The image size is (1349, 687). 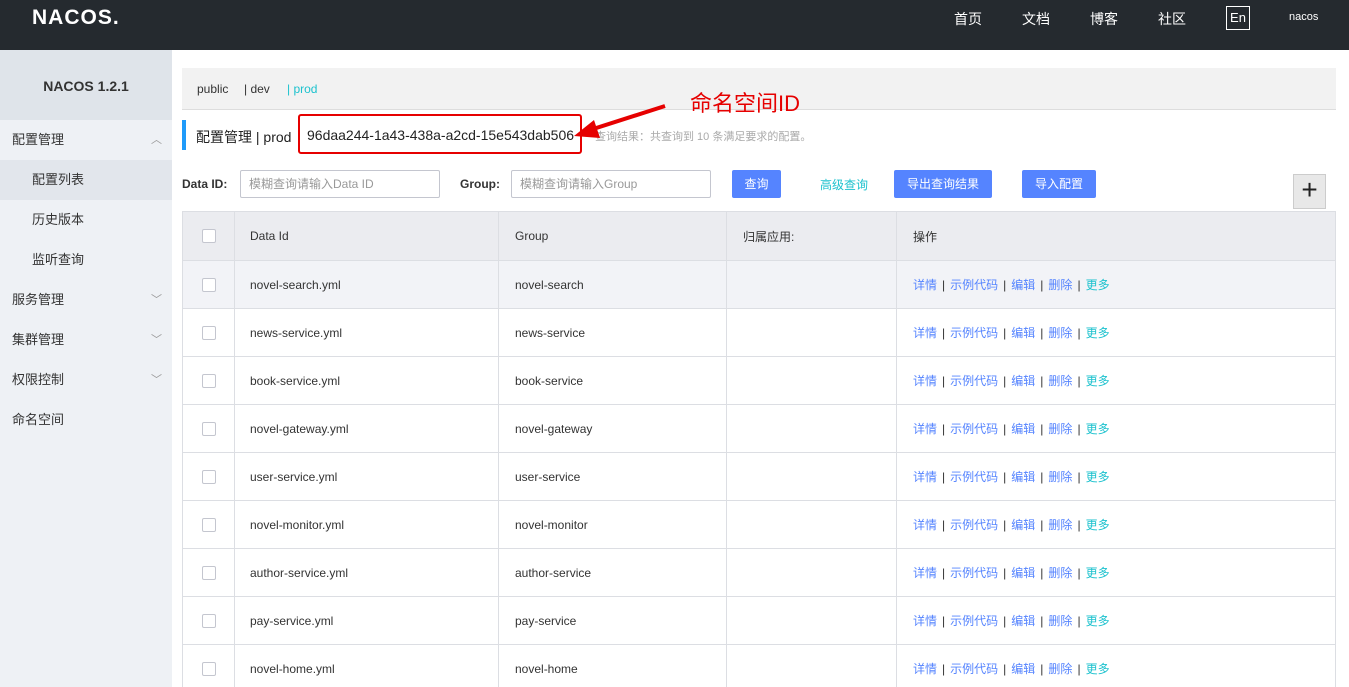 What do you see at coordinates (212, 89) in the screenshot?
I see `namespace-public-link: public` at bounding box center [212, 89].